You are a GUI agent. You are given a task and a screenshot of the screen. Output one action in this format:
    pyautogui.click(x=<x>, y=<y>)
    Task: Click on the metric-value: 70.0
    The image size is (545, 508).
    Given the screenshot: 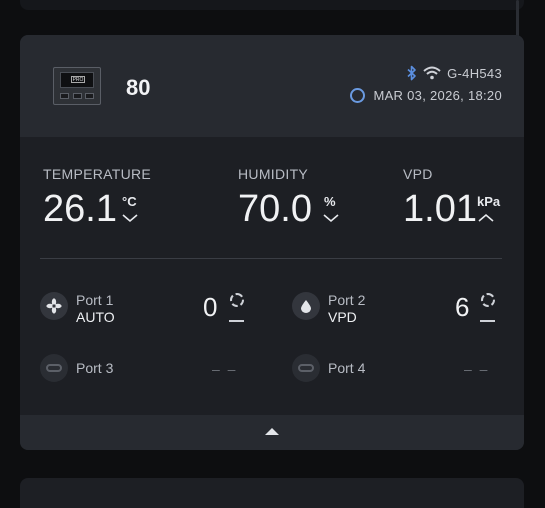 What is the action you would take?
    pyautogui.click(x=275, y=209)
    